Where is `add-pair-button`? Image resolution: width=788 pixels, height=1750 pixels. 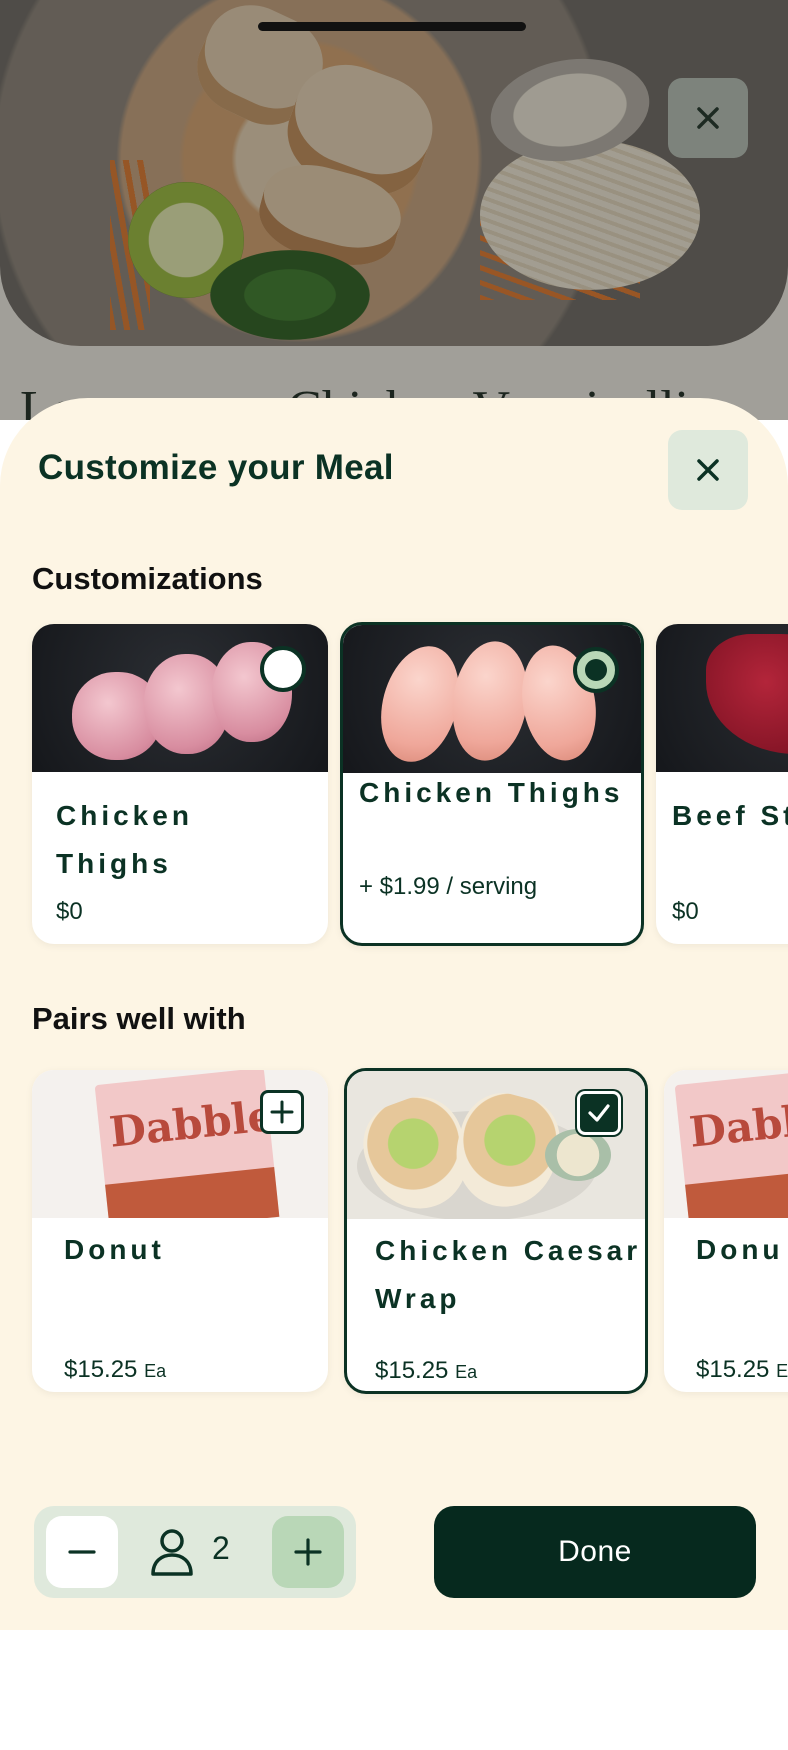
add-pair-button is located at coordinates (282, 1112).